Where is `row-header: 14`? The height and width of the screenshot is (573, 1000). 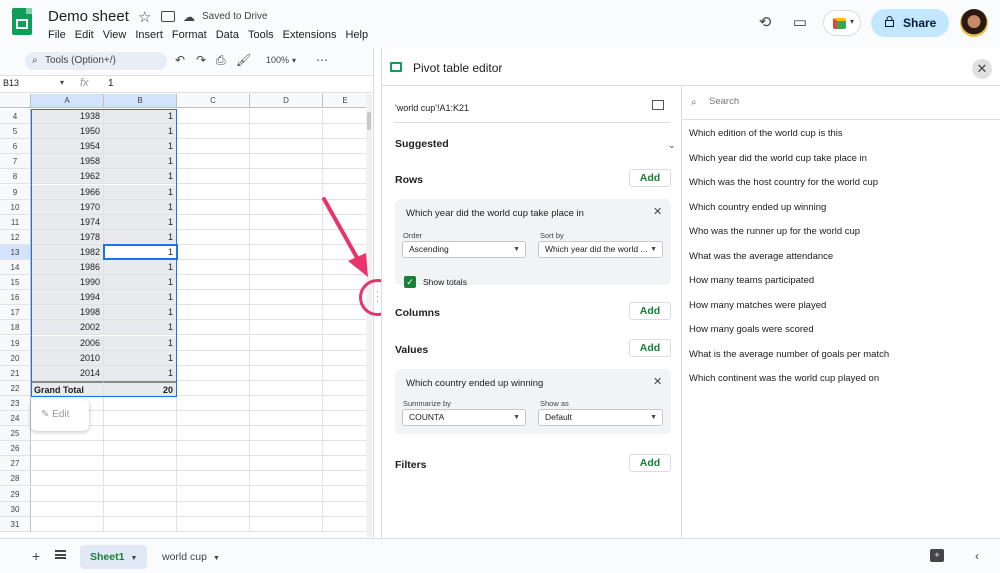 row-header: 14 is located at coordinates (15, 268).